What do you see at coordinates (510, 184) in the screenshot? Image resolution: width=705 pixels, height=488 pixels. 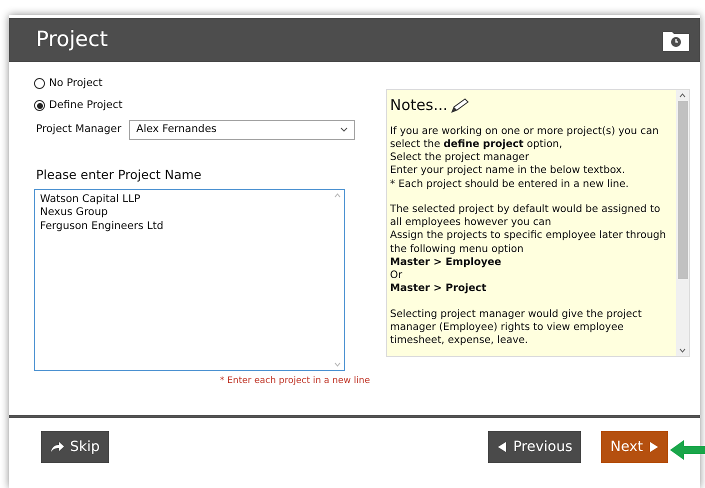 I see `note-text: * Each project should be entered in a new line.` at bounding box center [510, 184].